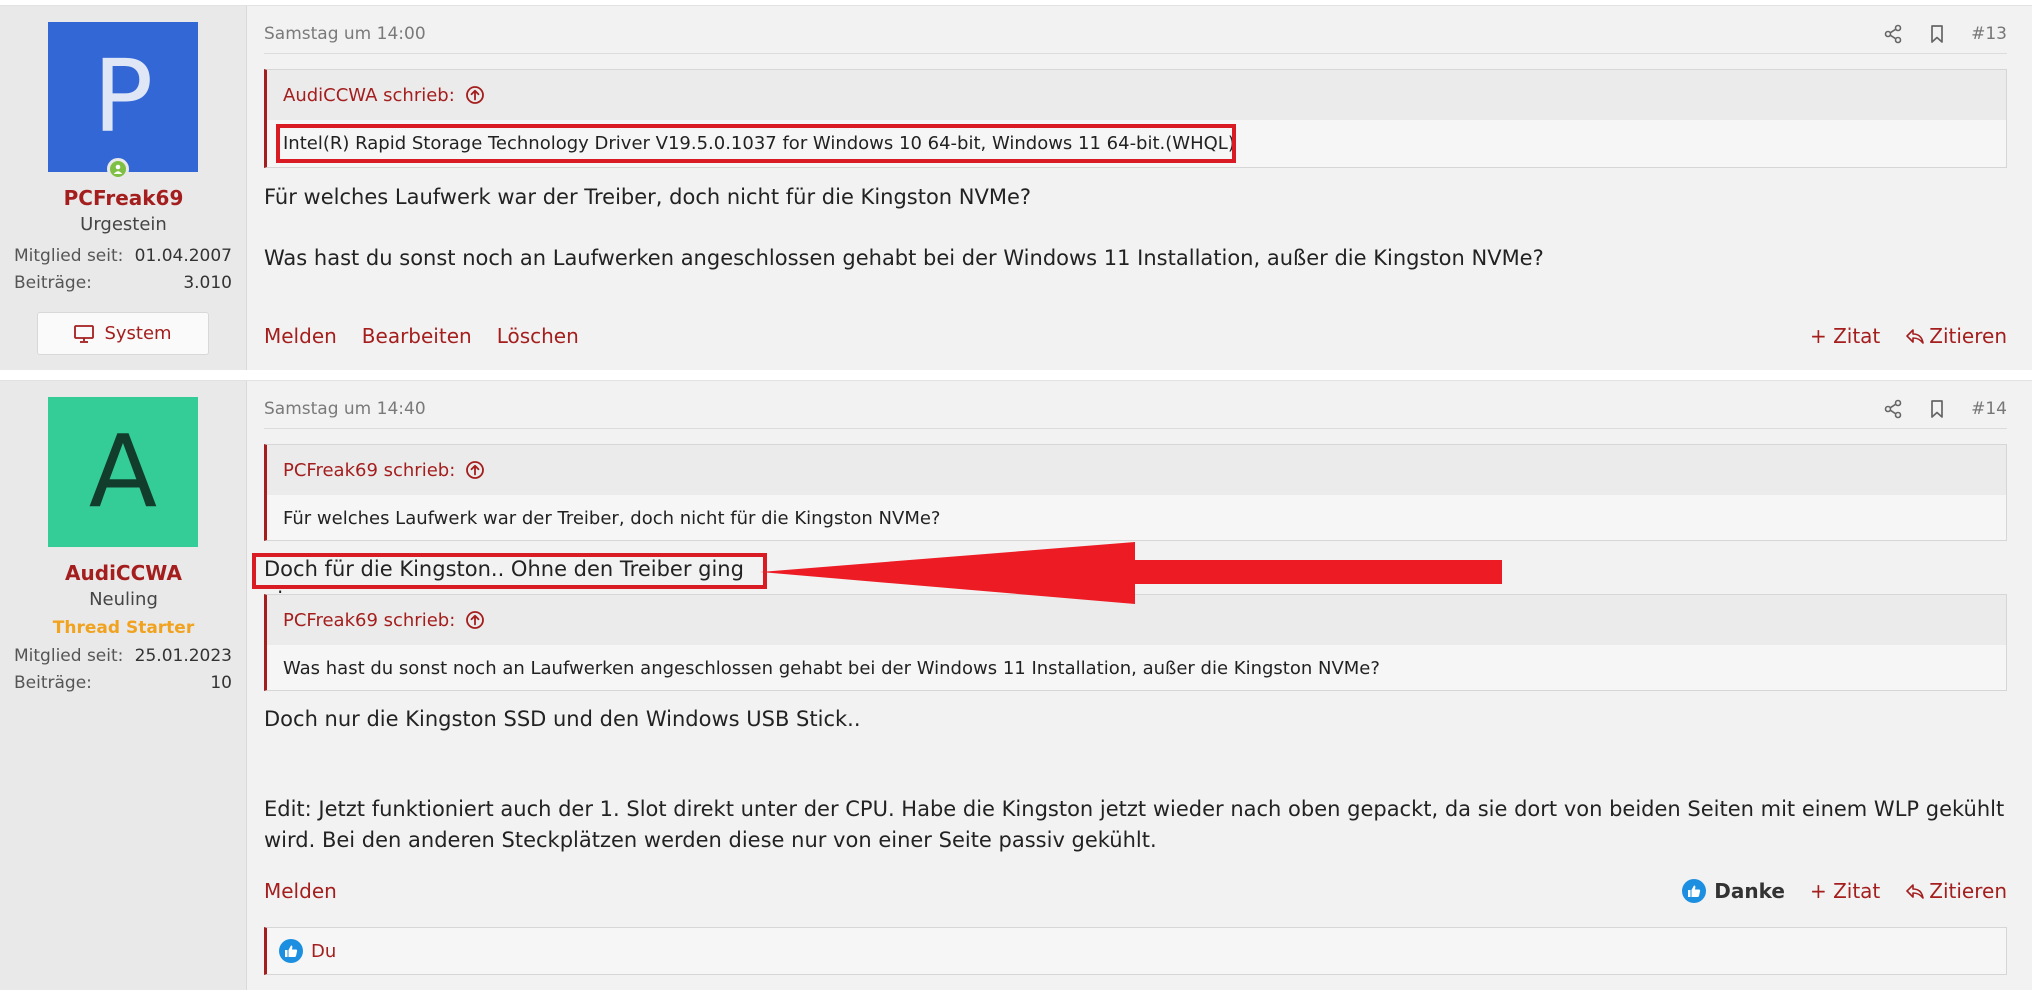  Describe the element at coordinates (123, 683) in the screenshot. I see `posts-stat: Beiträge: 10` at that location.